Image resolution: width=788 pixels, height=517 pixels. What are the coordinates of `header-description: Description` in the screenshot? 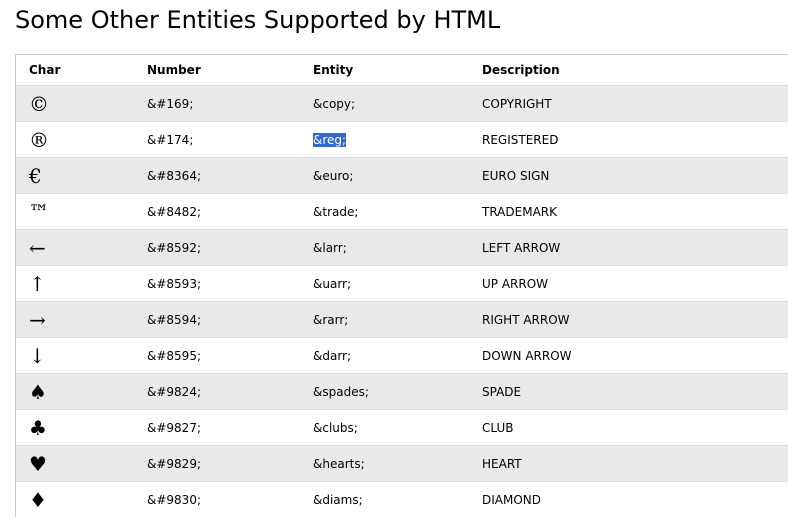 It's located at (635, 70).